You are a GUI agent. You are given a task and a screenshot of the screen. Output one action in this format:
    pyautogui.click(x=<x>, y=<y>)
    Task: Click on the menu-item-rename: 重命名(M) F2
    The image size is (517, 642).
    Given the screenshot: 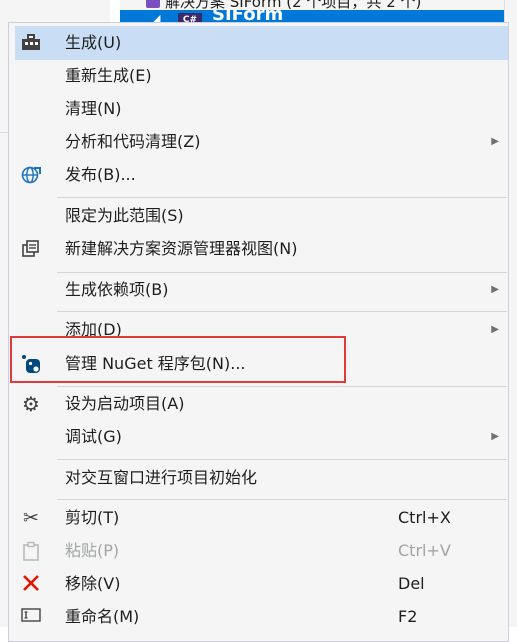 What is the action you would take?
    pyautogui.click(x=261, y=617)
    